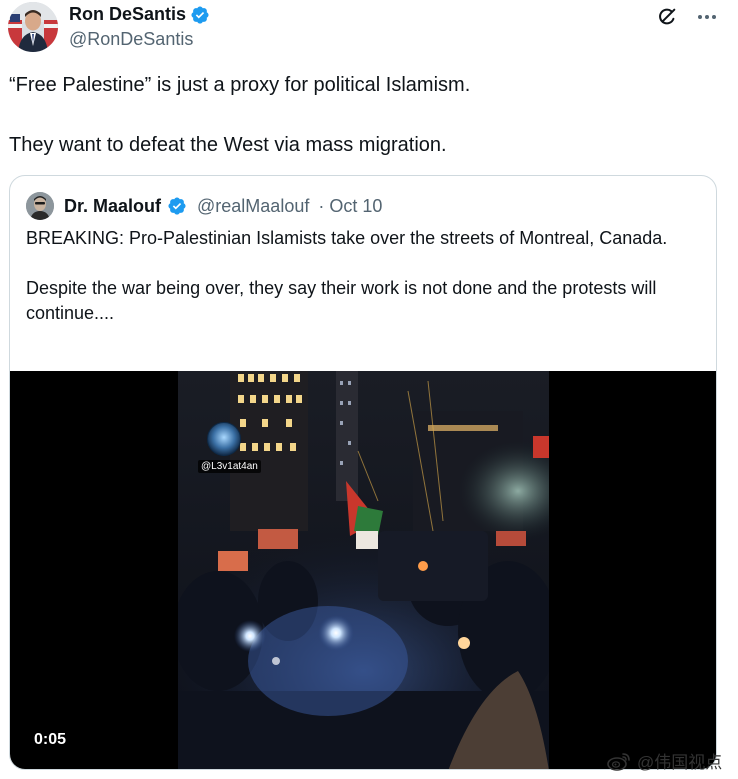 The image size is (738, 779). I want to click on author-name: Ron DeSantis, so click(127, 14).